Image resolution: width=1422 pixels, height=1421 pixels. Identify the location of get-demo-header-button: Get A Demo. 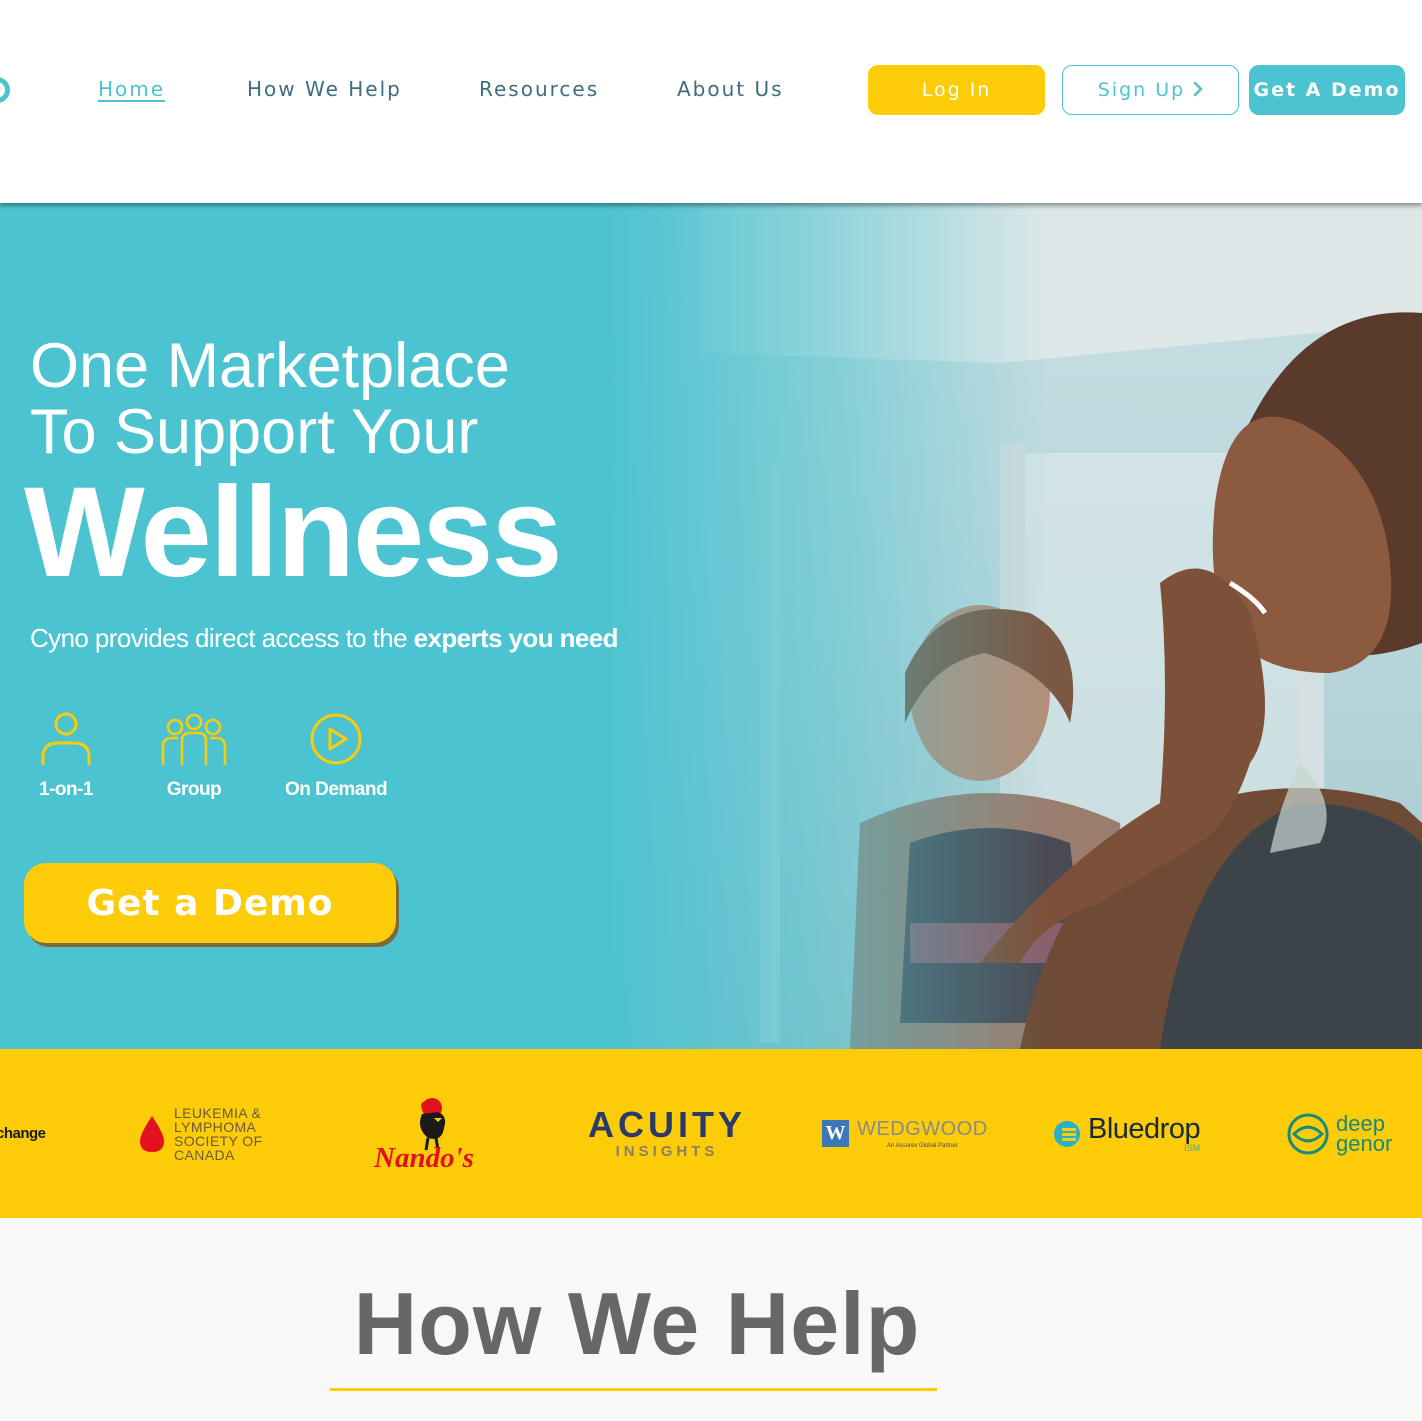
(1327, 90).